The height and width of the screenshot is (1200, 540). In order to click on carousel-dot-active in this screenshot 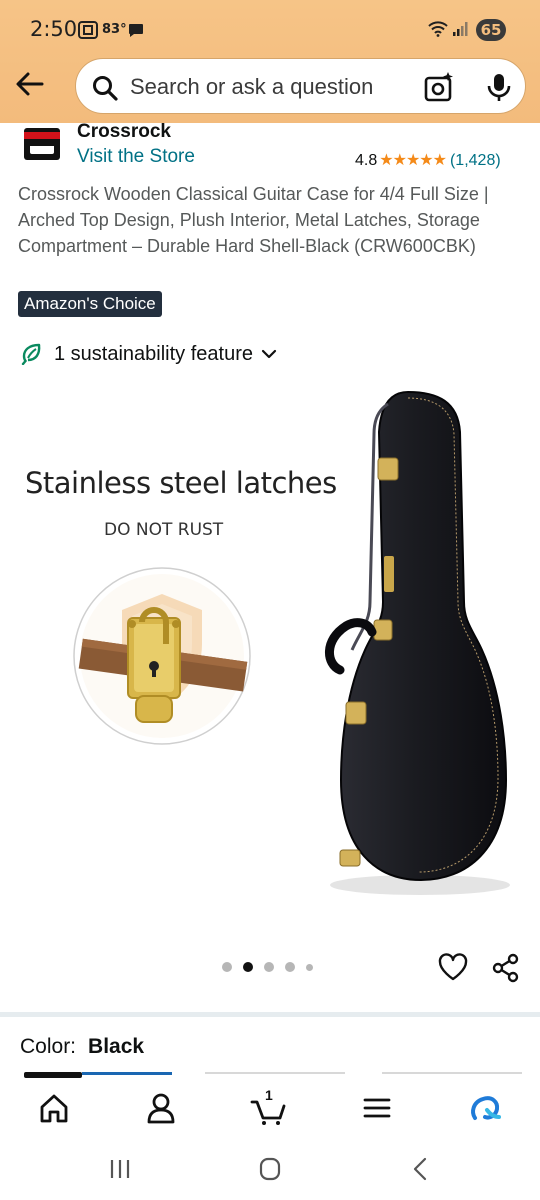, I will do `click(248, 967)`.